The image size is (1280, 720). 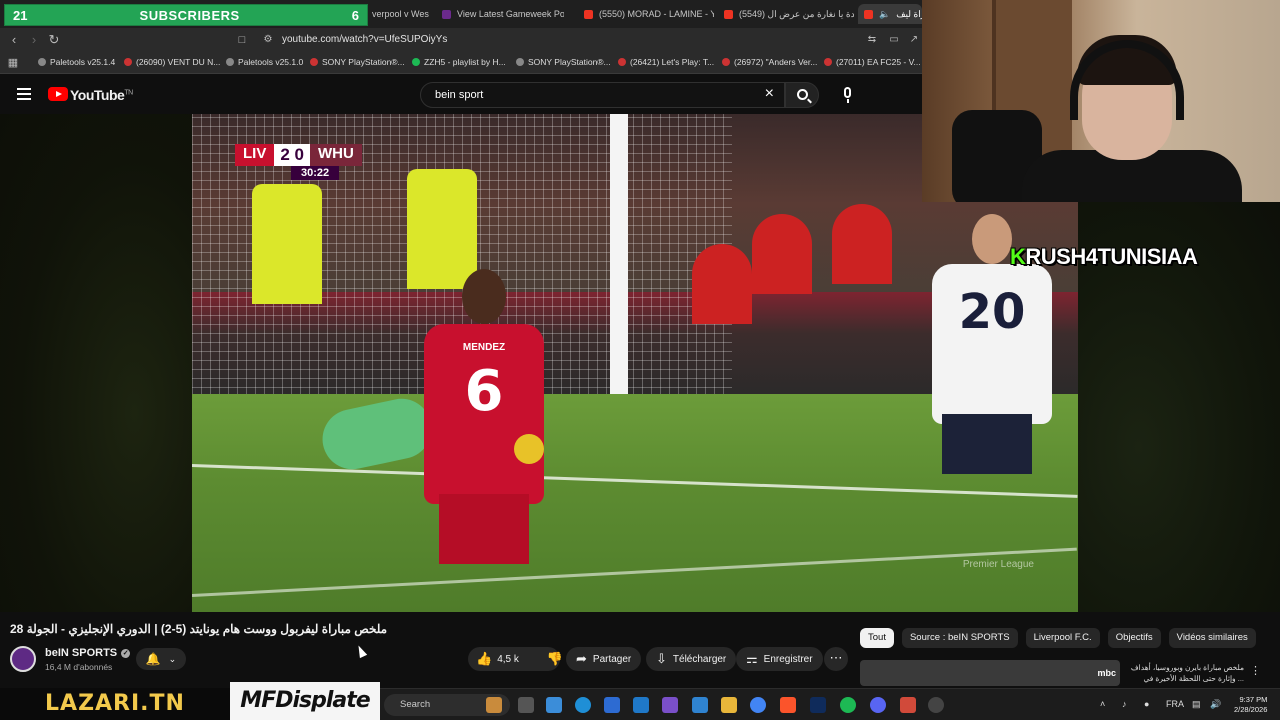 I want to click on forward-icon: ›, so click(x=34, y=40).